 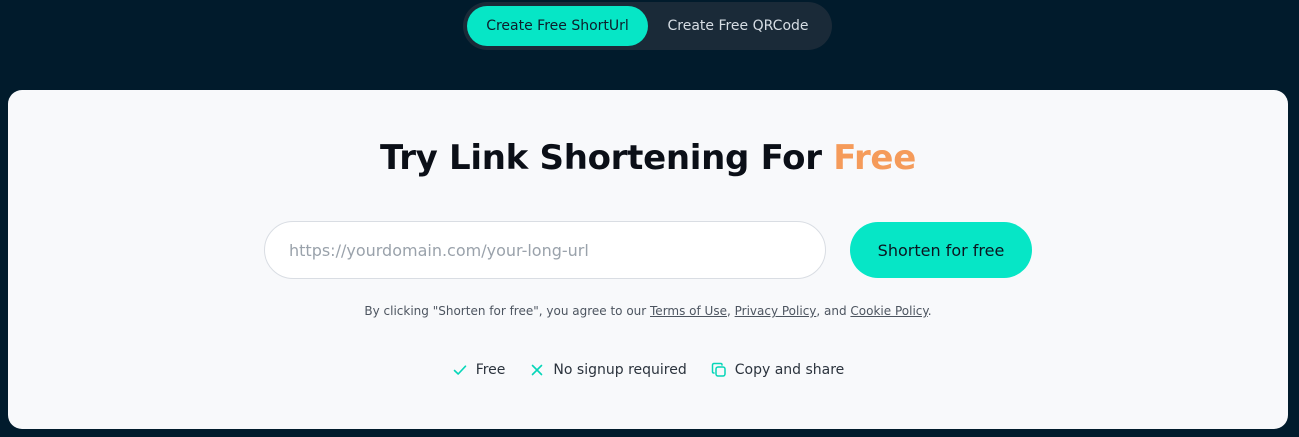 What do you see at coordinates (776, 311) in the screenshot?
I see `privacy-policy-link: Privacy Policy` at bounding box center [776, 311].